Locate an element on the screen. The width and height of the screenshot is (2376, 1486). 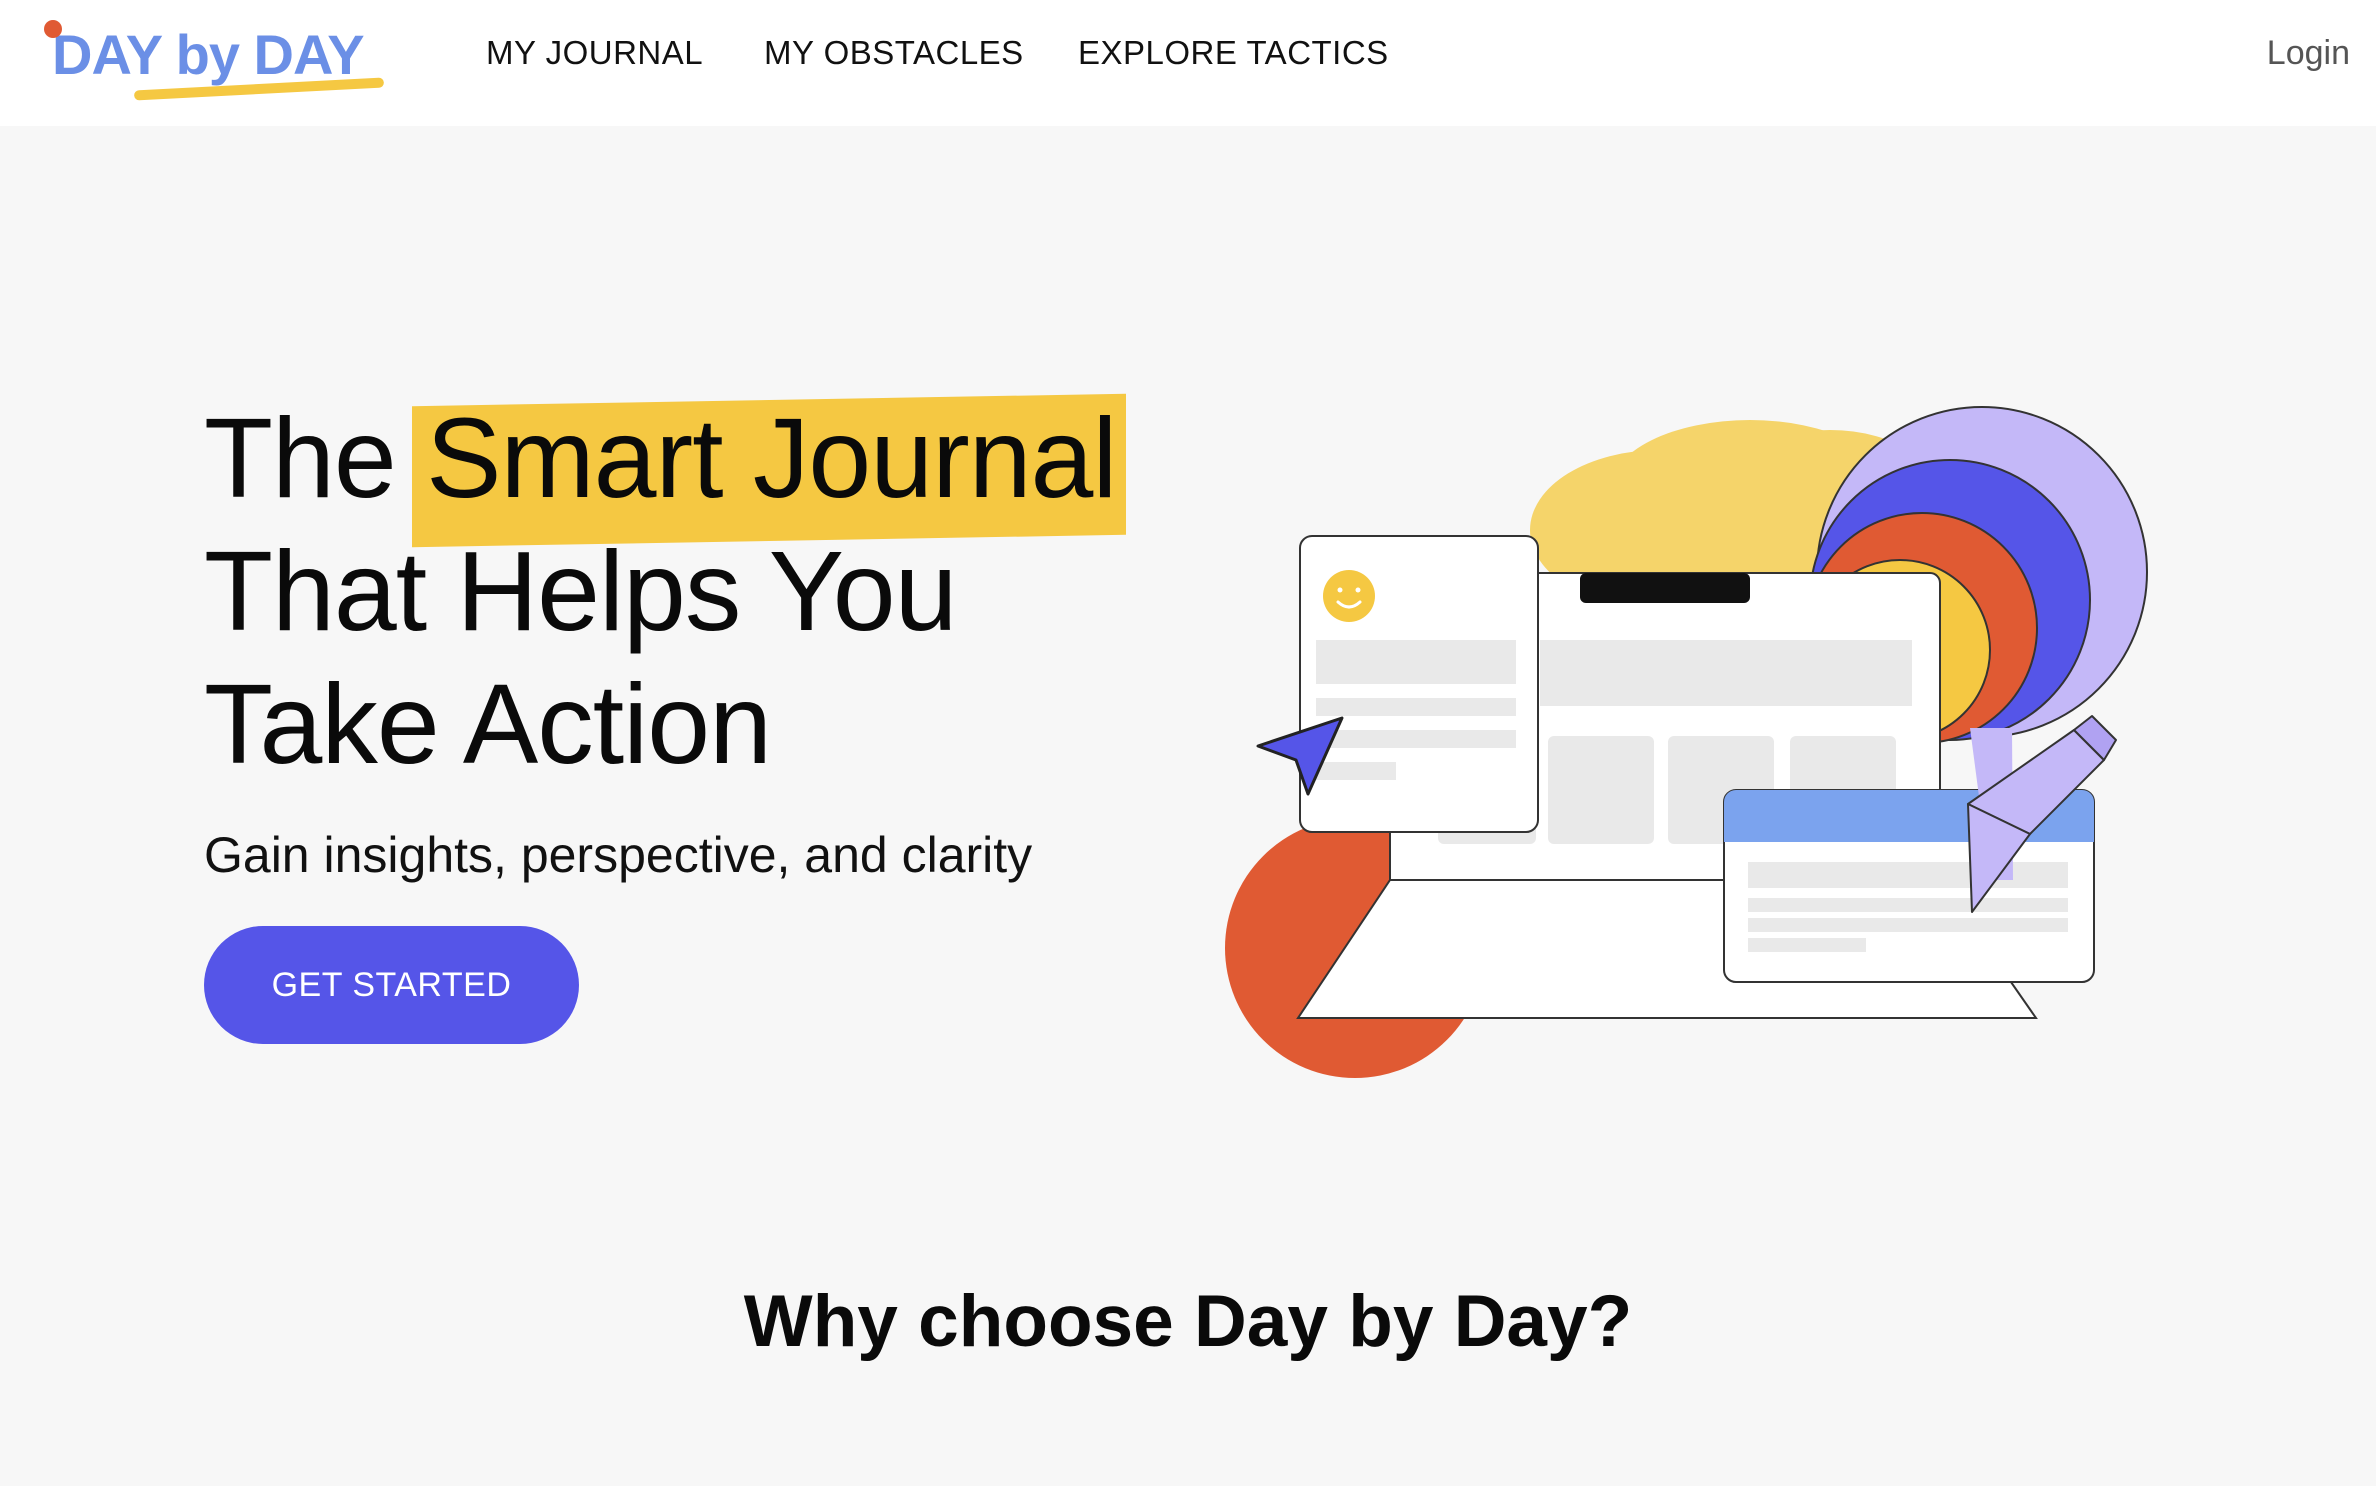
get-started-button: GET STARTED is located at coordinates (391, 985).